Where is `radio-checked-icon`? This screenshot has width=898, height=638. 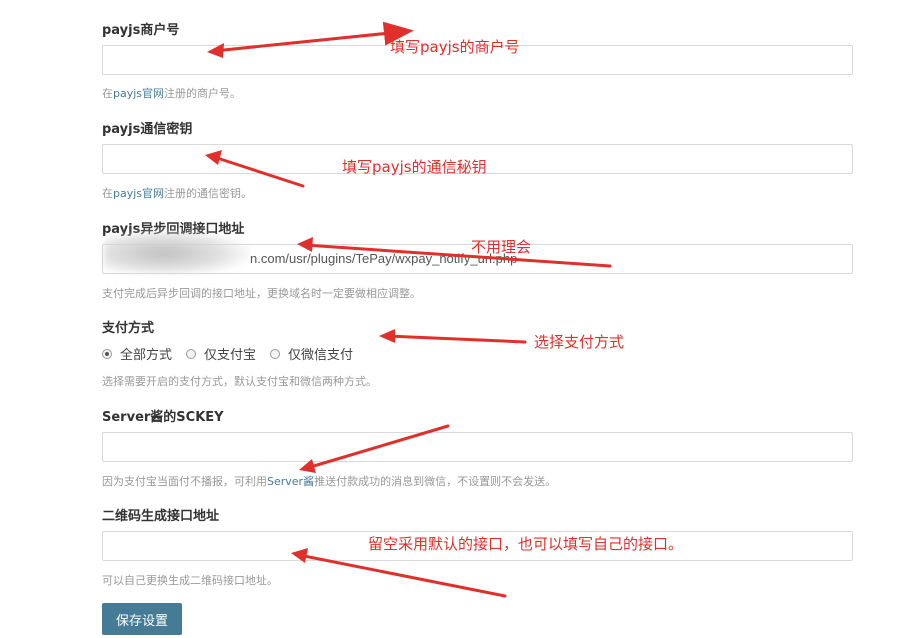
radio-checked-icon is located at coordinates (107, 353).